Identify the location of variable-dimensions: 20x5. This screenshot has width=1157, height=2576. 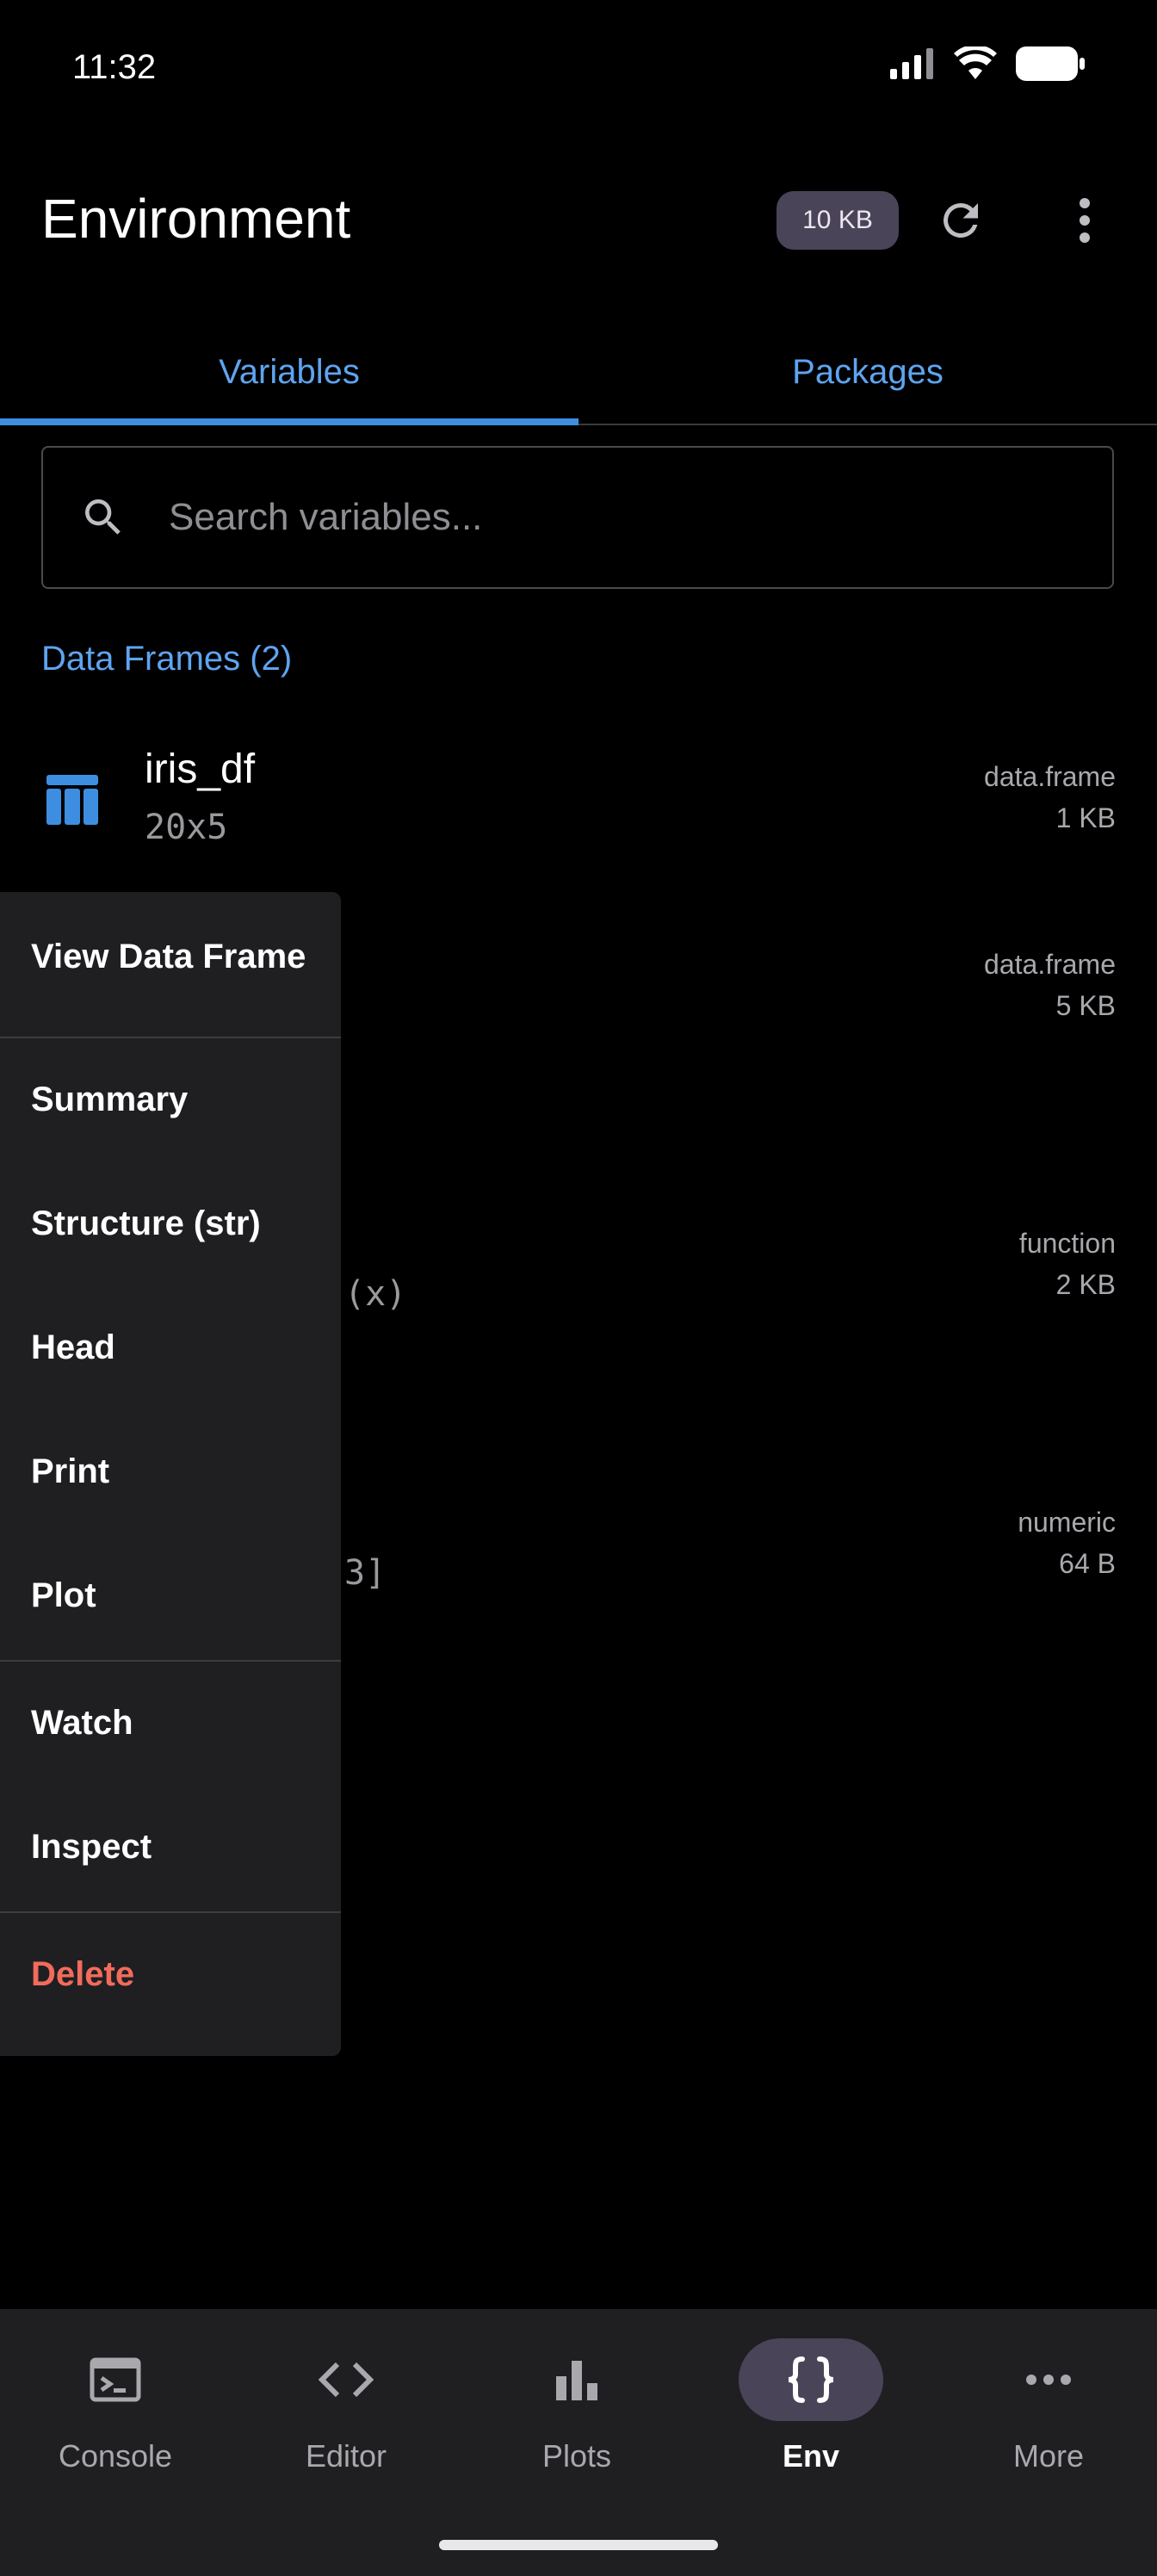
(186, 827).